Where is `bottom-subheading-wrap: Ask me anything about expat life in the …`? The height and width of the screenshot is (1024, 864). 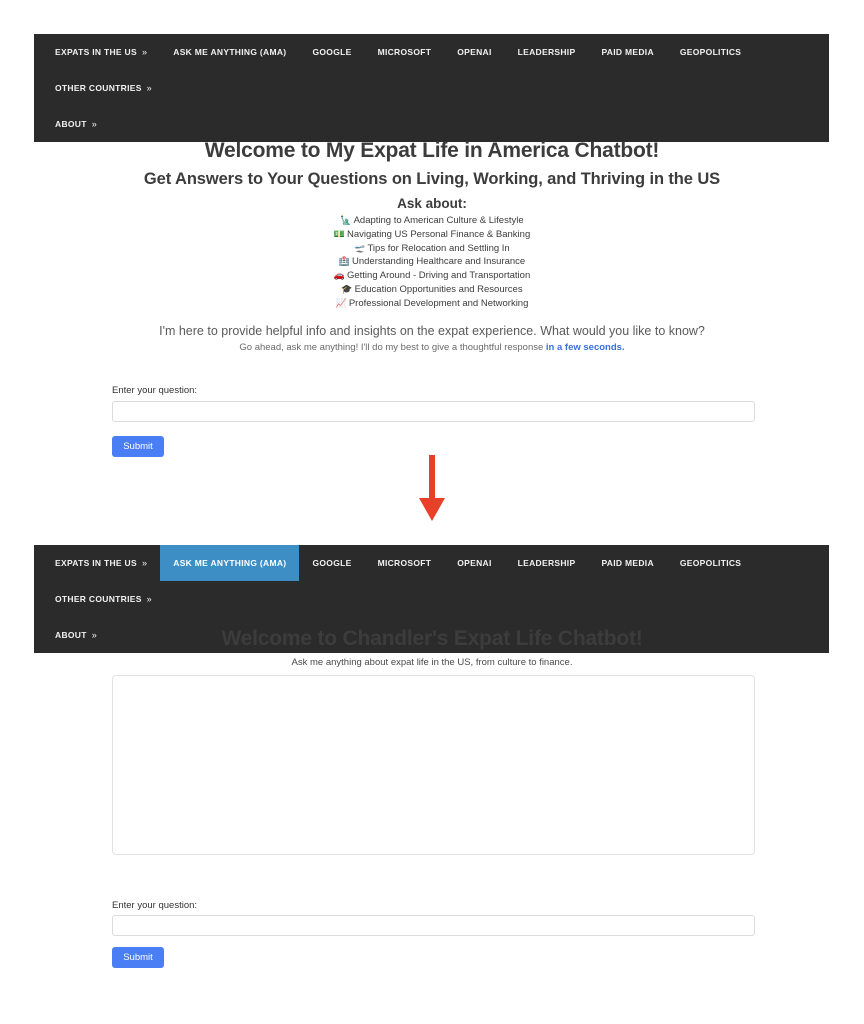 bottom-subheading-wrap: Ask me anything about expat life in the … is located at coordinates (432, 662).